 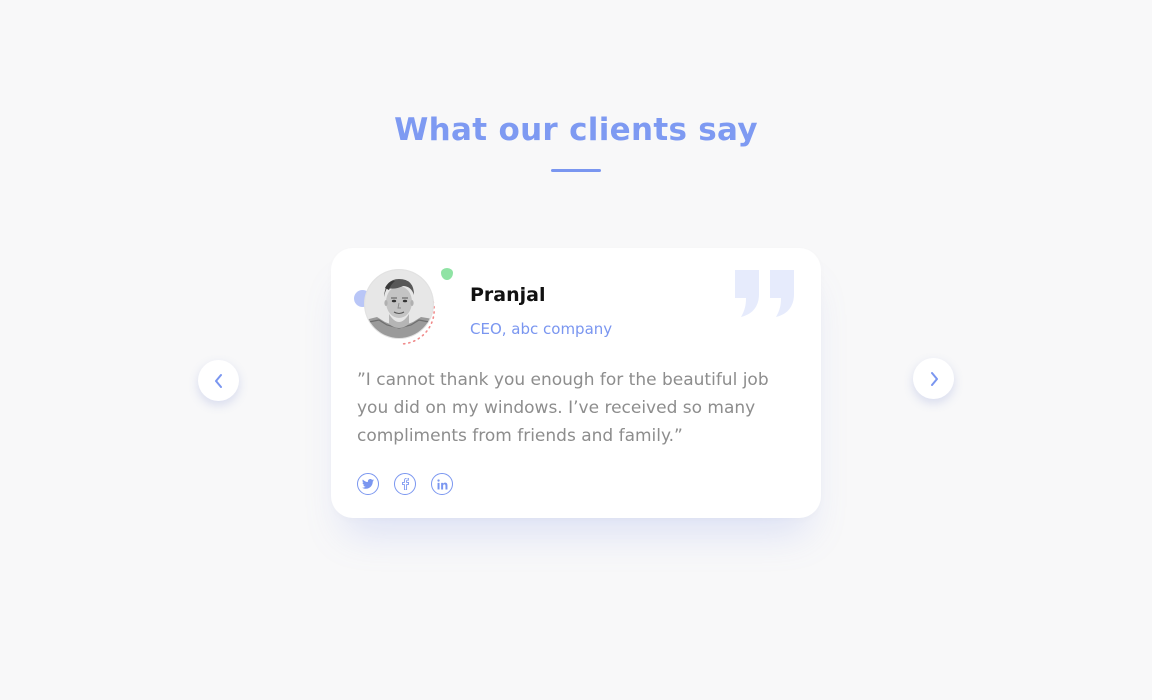 I want to click on linkedin-icon, so click(x=441, y=483).